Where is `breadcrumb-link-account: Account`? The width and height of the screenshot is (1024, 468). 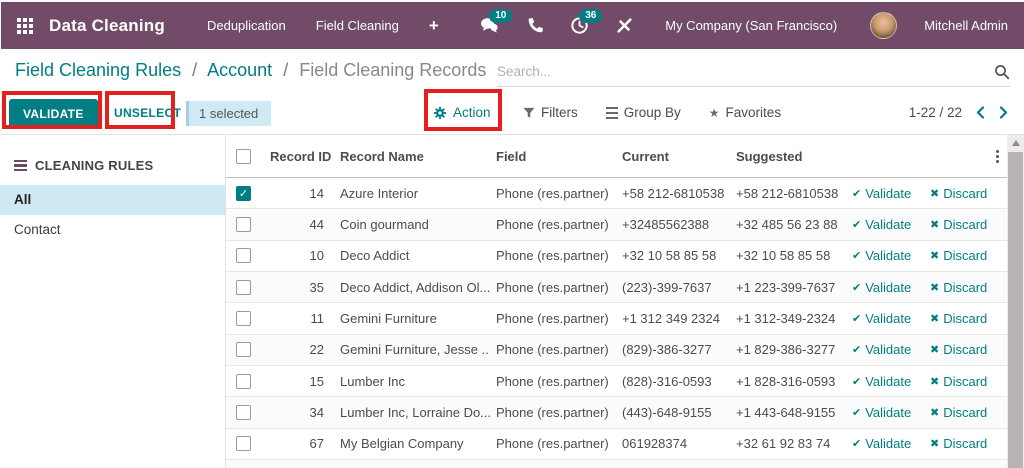 breadcrumb-link-account: Account is located at coordinates (239, 70).